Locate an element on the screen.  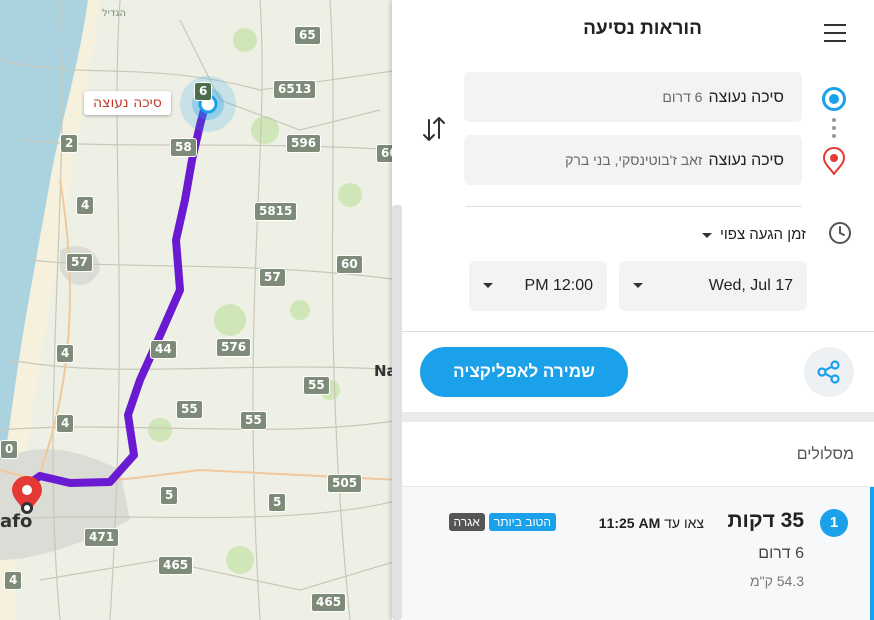
destination-sub: זאב ז'בוטינסקי, בני ברק is located at coordinates (634, 160).